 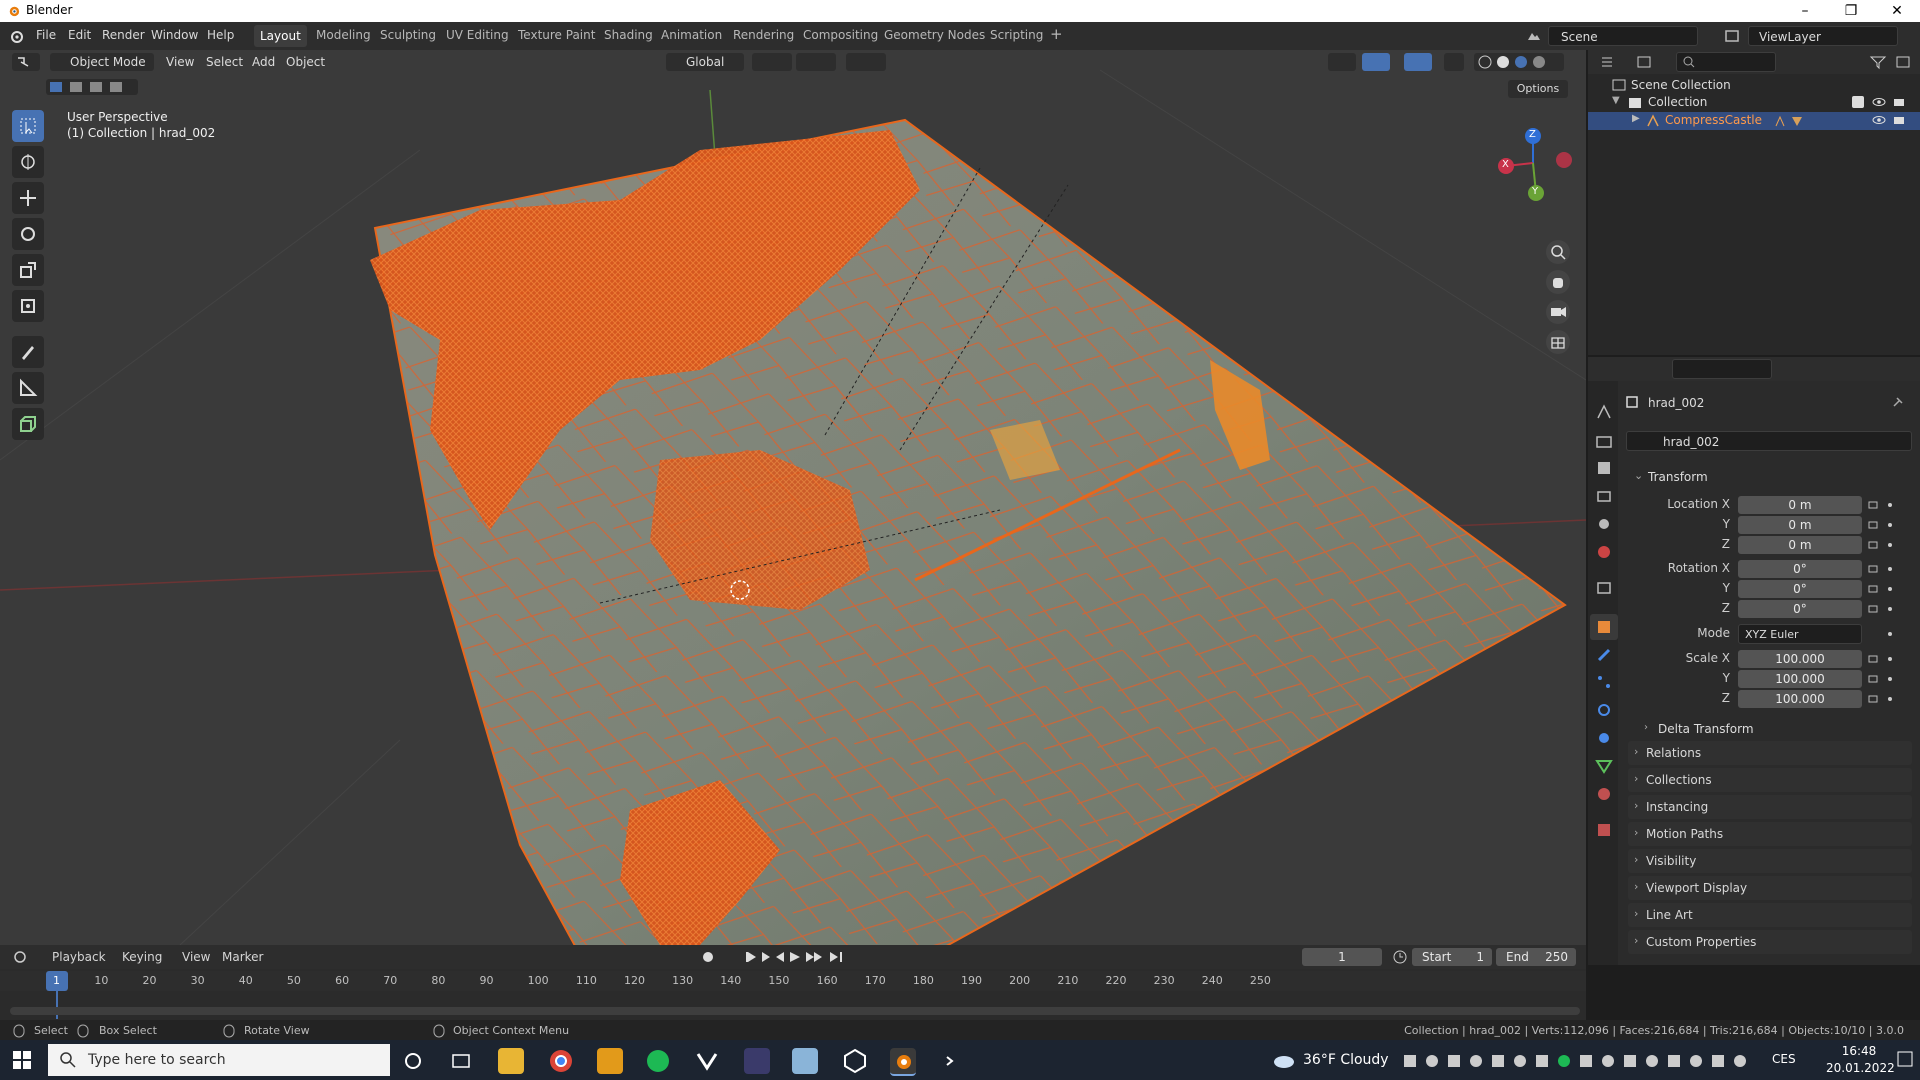 I want to click on windows-start-icon, so click(x=22, y=1060).